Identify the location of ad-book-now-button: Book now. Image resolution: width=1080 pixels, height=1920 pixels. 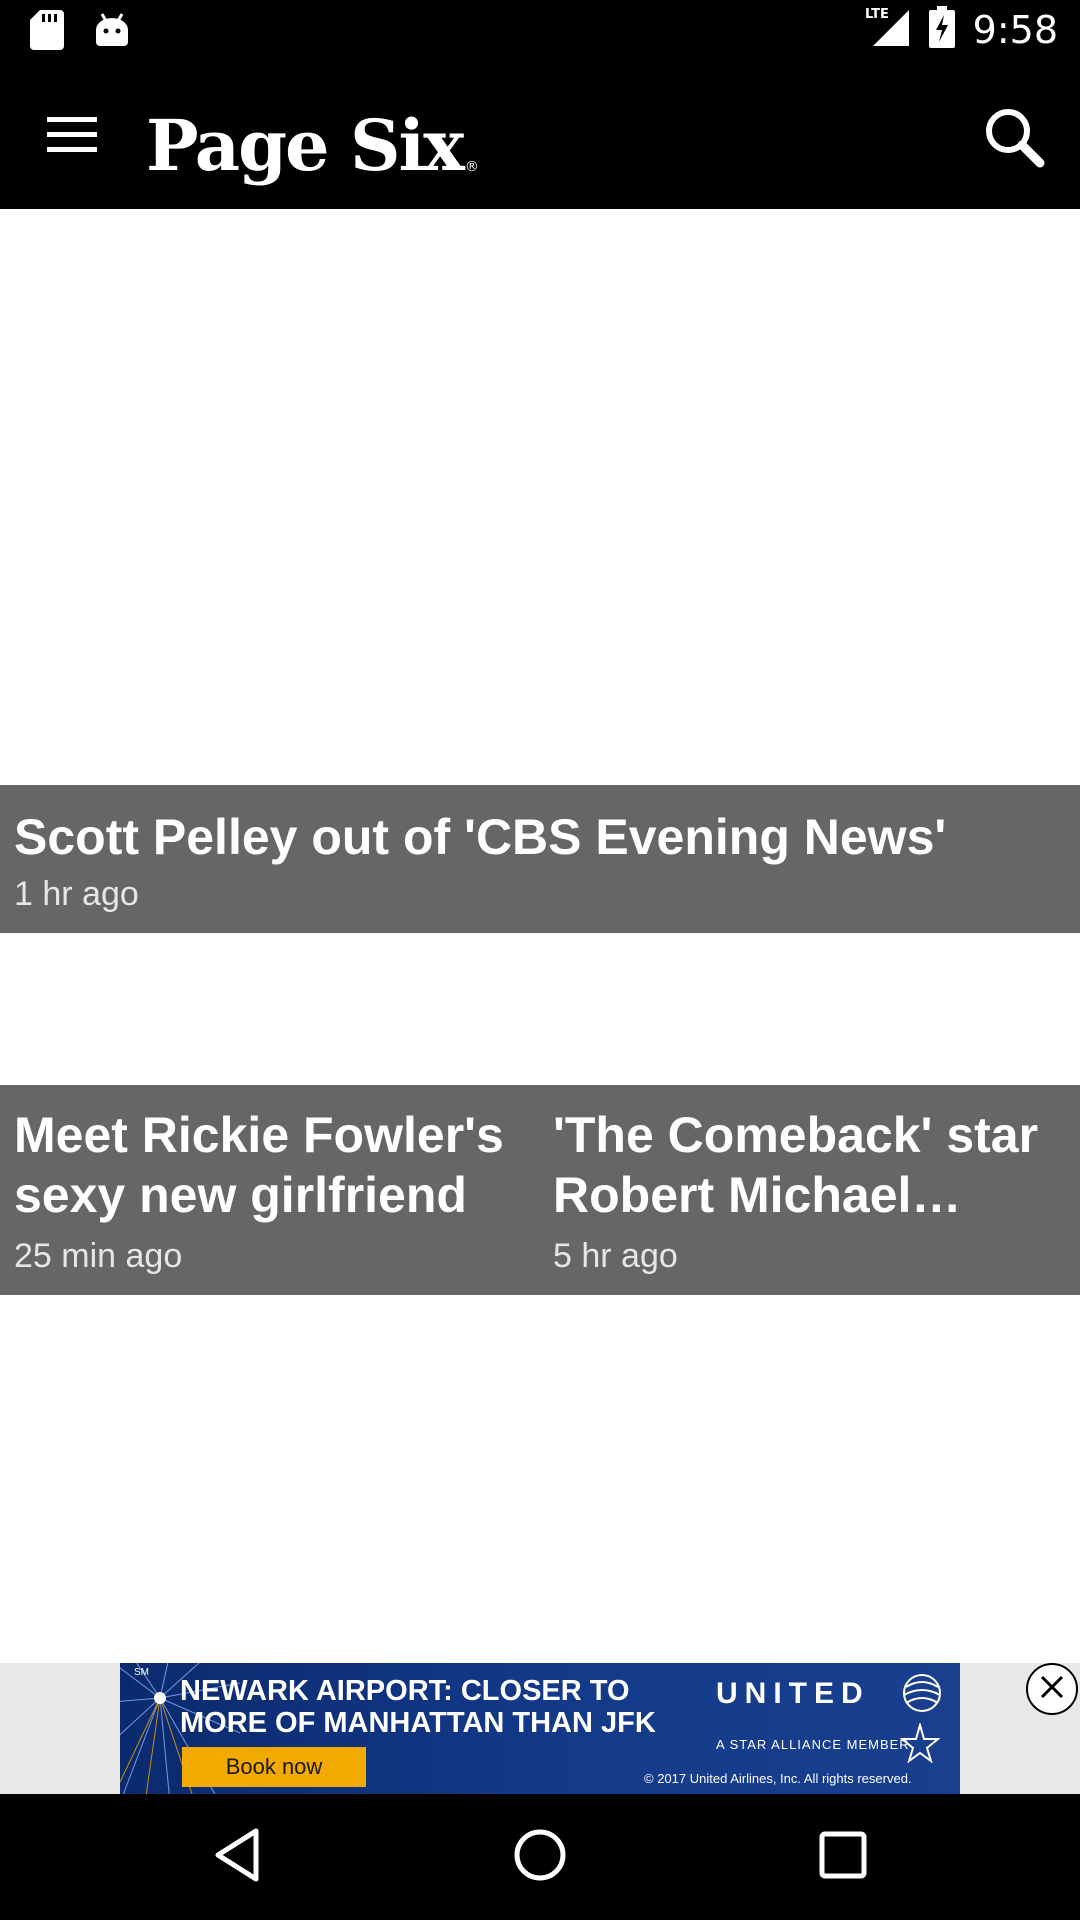
(274, 1767).